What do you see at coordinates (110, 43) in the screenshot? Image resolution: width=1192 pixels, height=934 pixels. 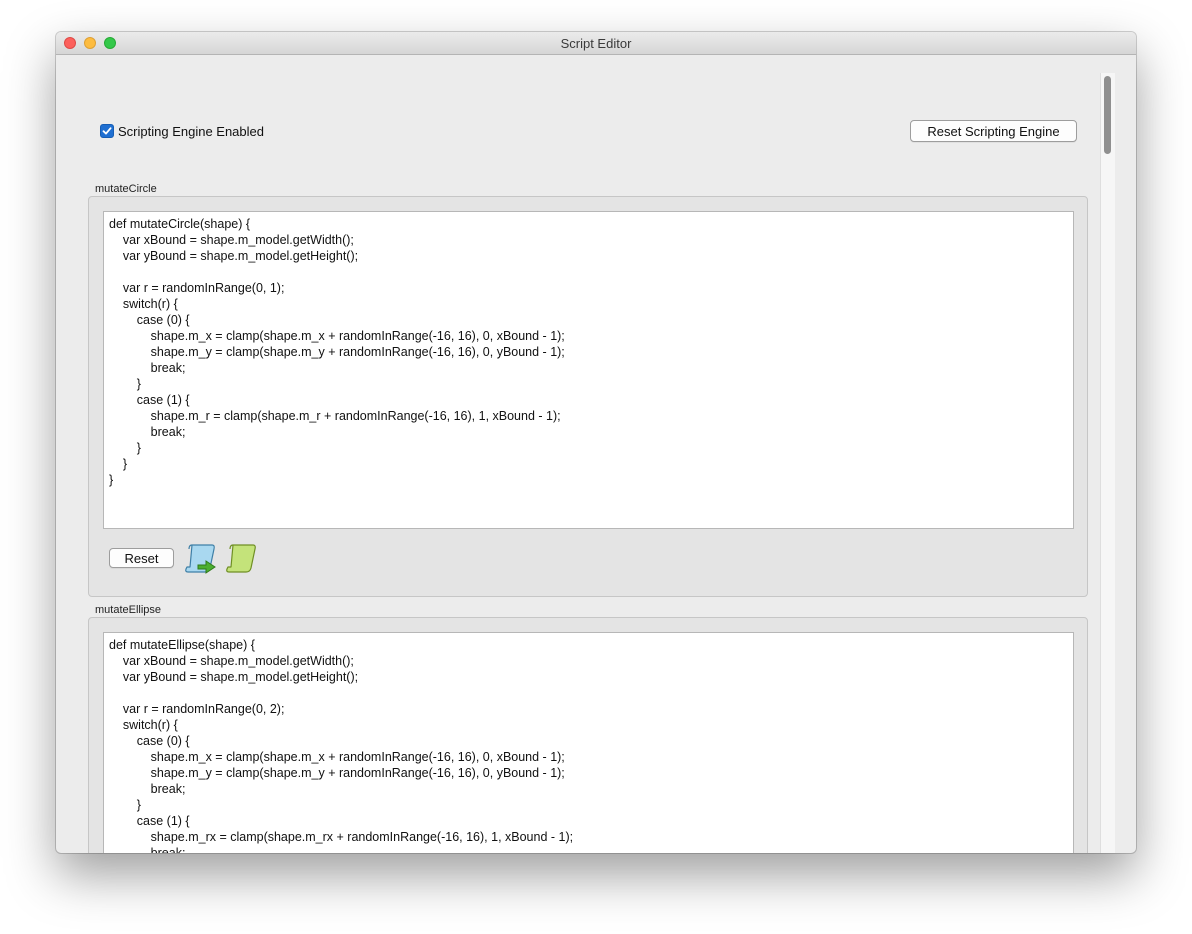 I see `zoom-window-button` at bounding box center [110, 43].